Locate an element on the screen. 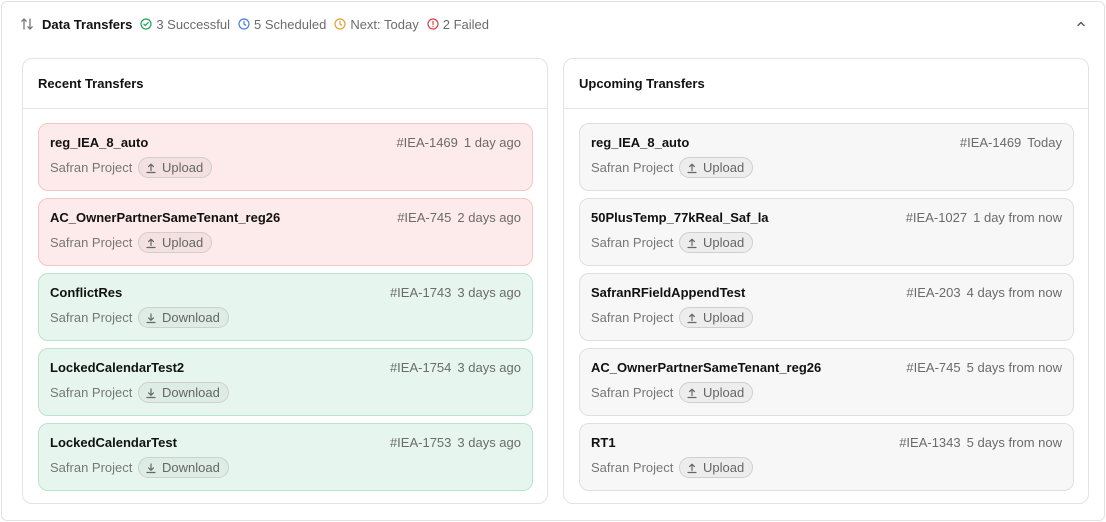  clock-icon is located at coordinates (340, 24).